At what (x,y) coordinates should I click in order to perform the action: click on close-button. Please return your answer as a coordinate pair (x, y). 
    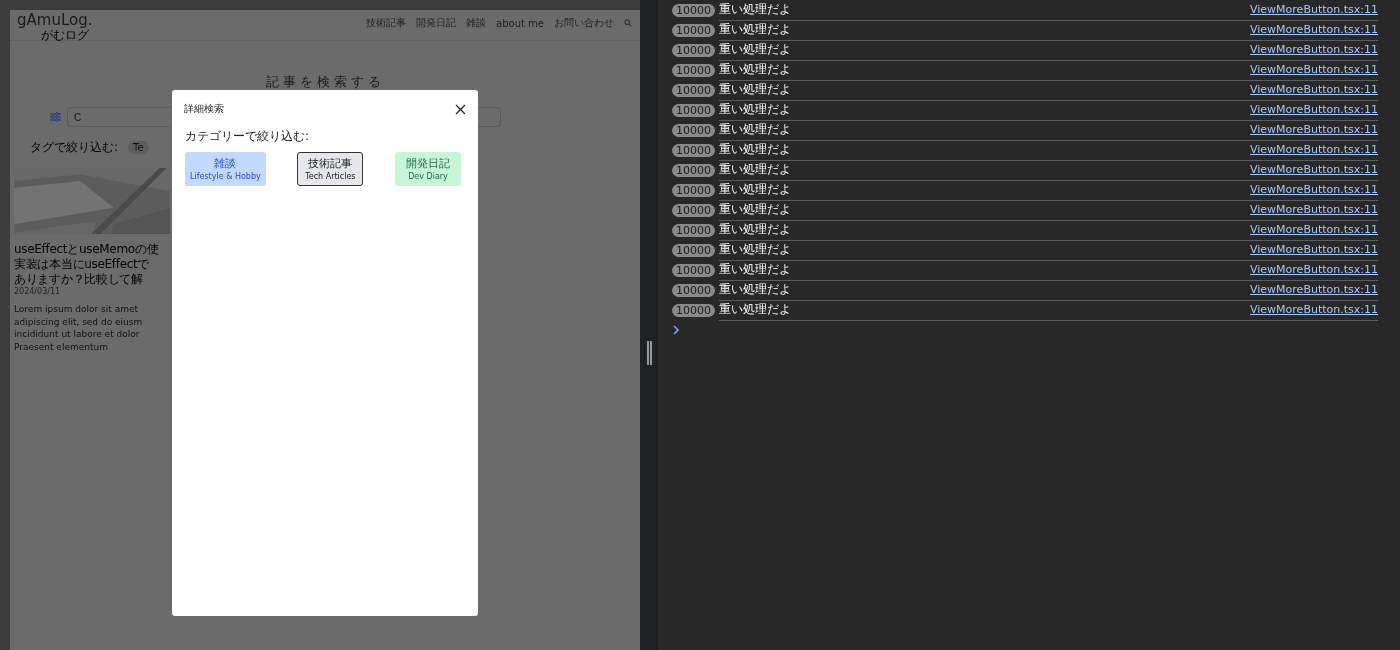
    Looking at the image, I should click on (460, 109).